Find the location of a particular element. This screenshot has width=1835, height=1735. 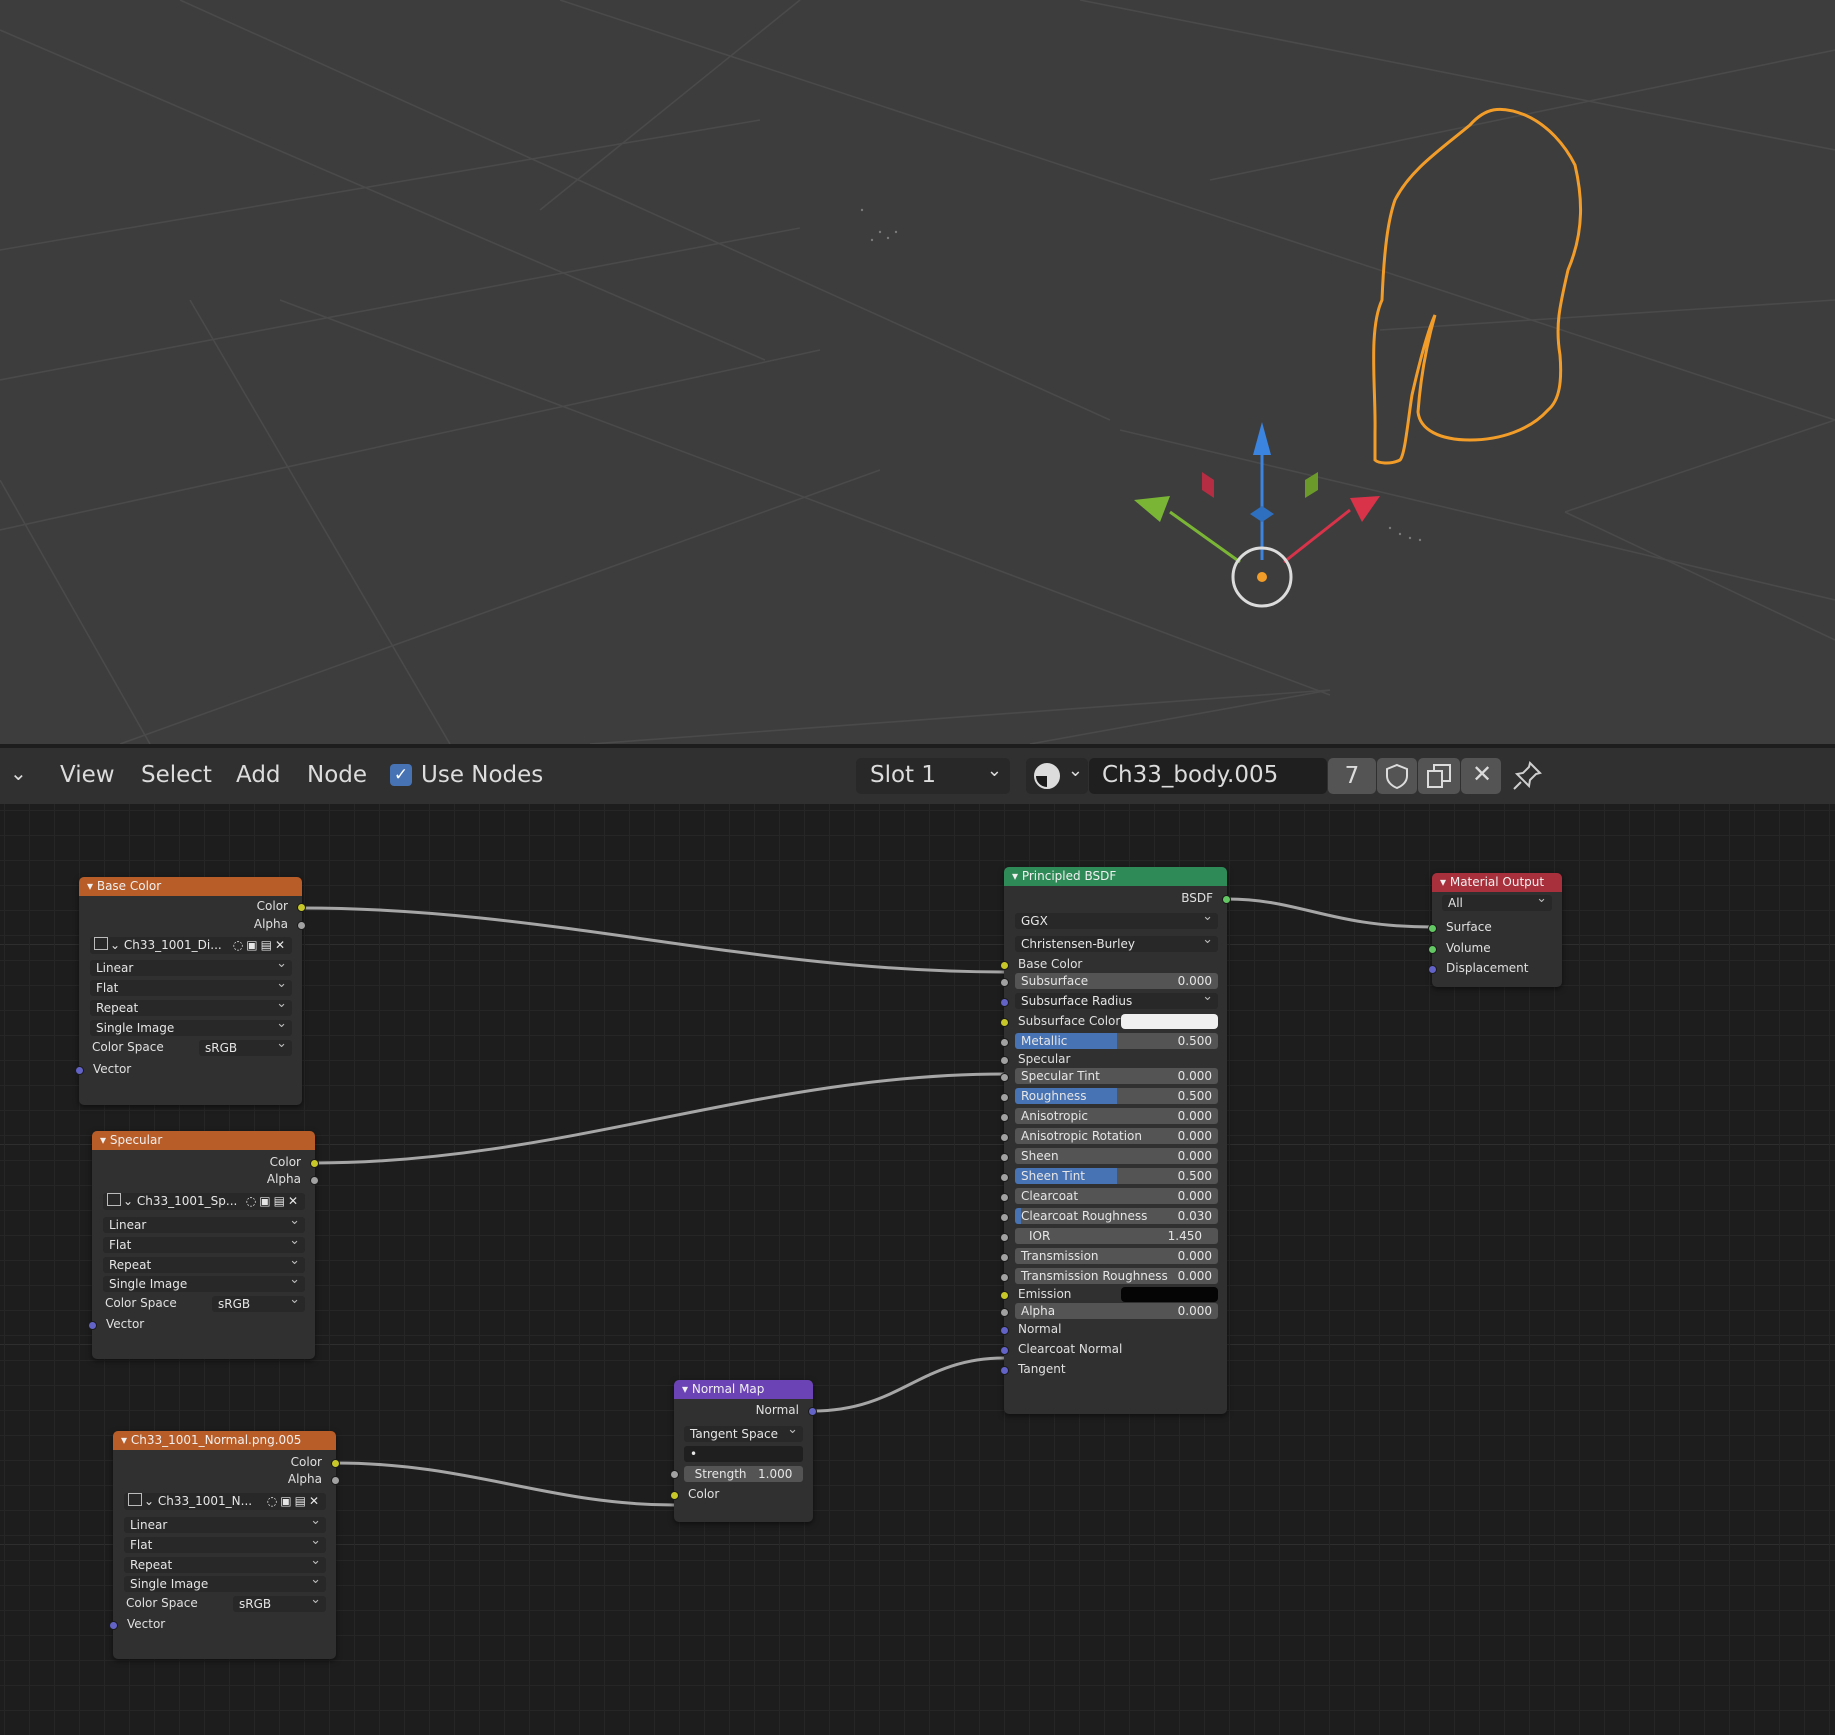

image-selector: ⌄ Ch33_1001_Sp... ◌▣▤✕ is located at coordinates (204, 1201).